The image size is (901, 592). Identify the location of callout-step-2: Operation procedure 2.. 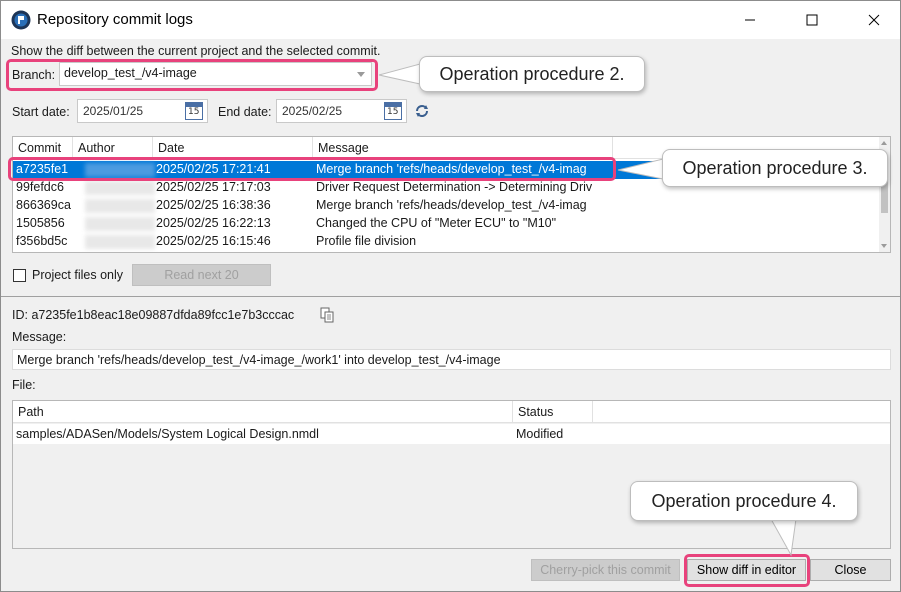
(532, 74).